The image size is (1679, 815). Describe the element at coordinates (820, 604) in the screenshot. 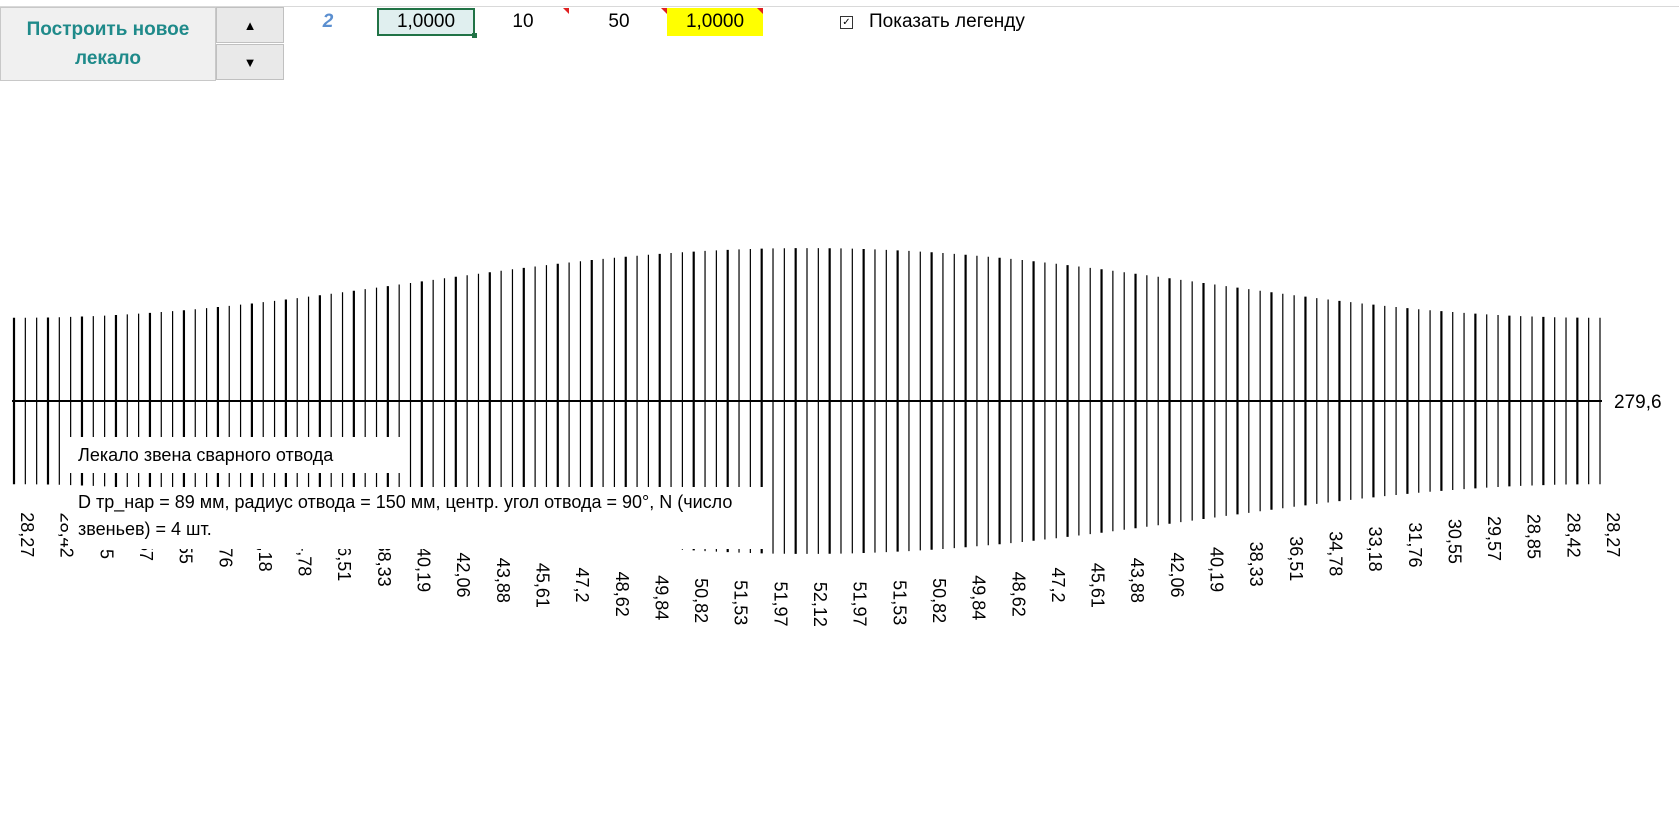

I see `tick-label: 52,12` at that location.